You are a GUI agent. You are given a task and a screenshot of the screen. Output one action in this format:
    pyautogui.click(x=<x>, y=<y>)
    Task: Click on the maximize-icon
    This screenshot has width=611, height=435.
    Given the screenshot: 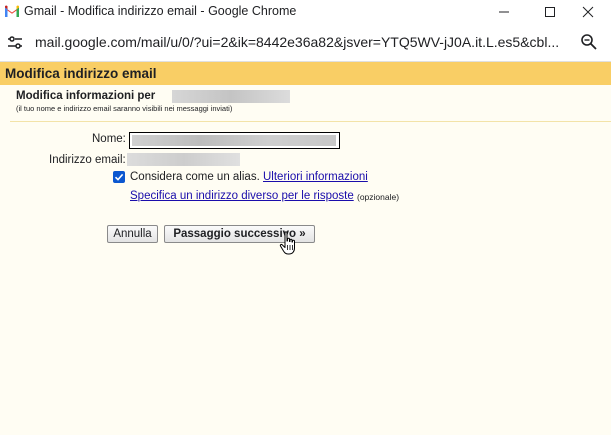 What is the action you would take?
    pyautogui.click(x=550, y=12)
    